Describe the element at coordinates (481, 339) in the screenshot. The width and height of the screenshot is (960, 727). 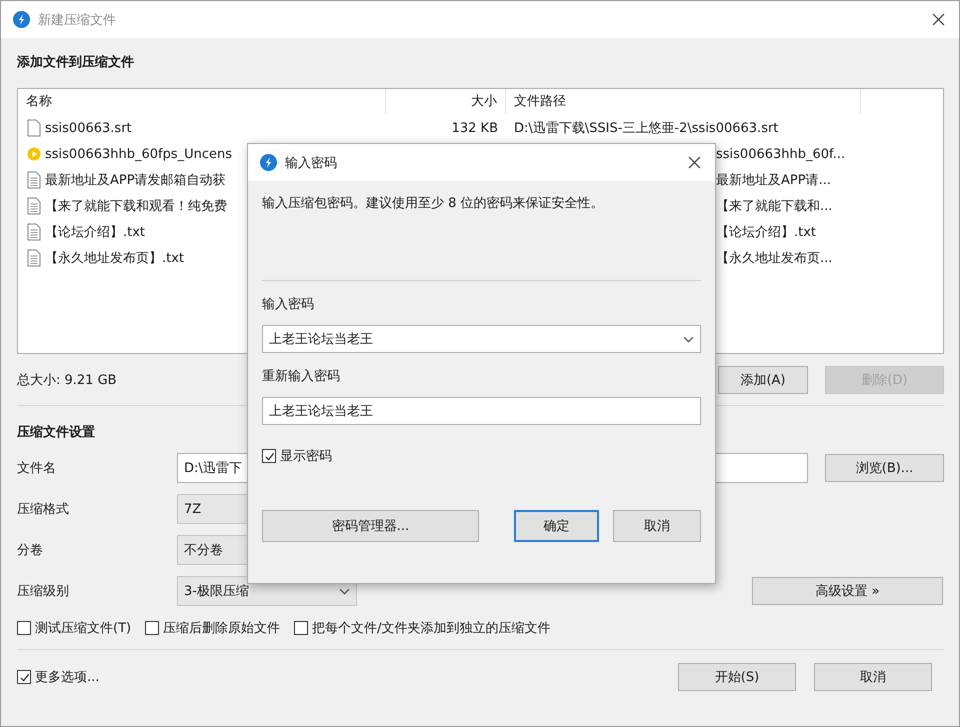
I see `password-field: 上老王论坛当老王` at that location.